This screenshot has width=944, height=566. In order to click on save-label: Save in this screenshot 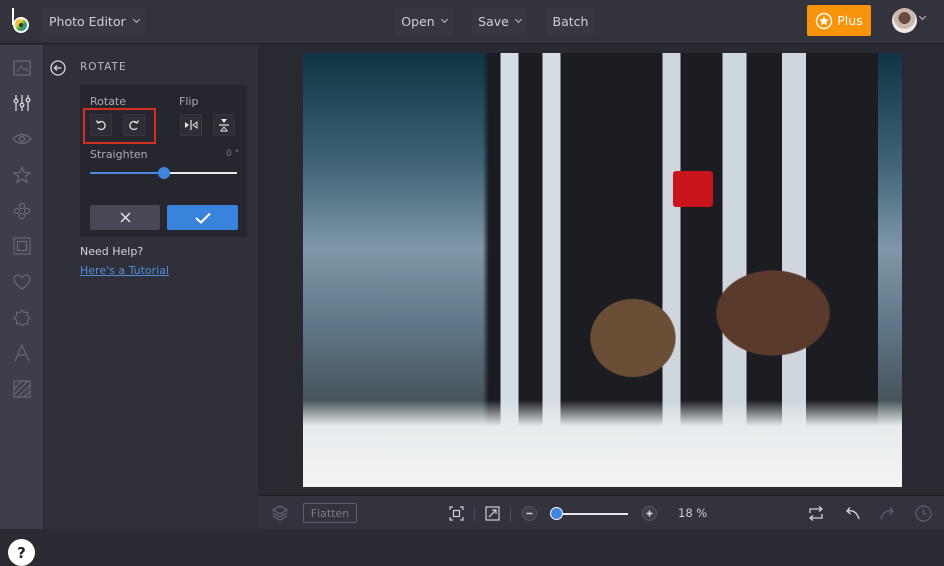, I will do `click(493, 21)`.